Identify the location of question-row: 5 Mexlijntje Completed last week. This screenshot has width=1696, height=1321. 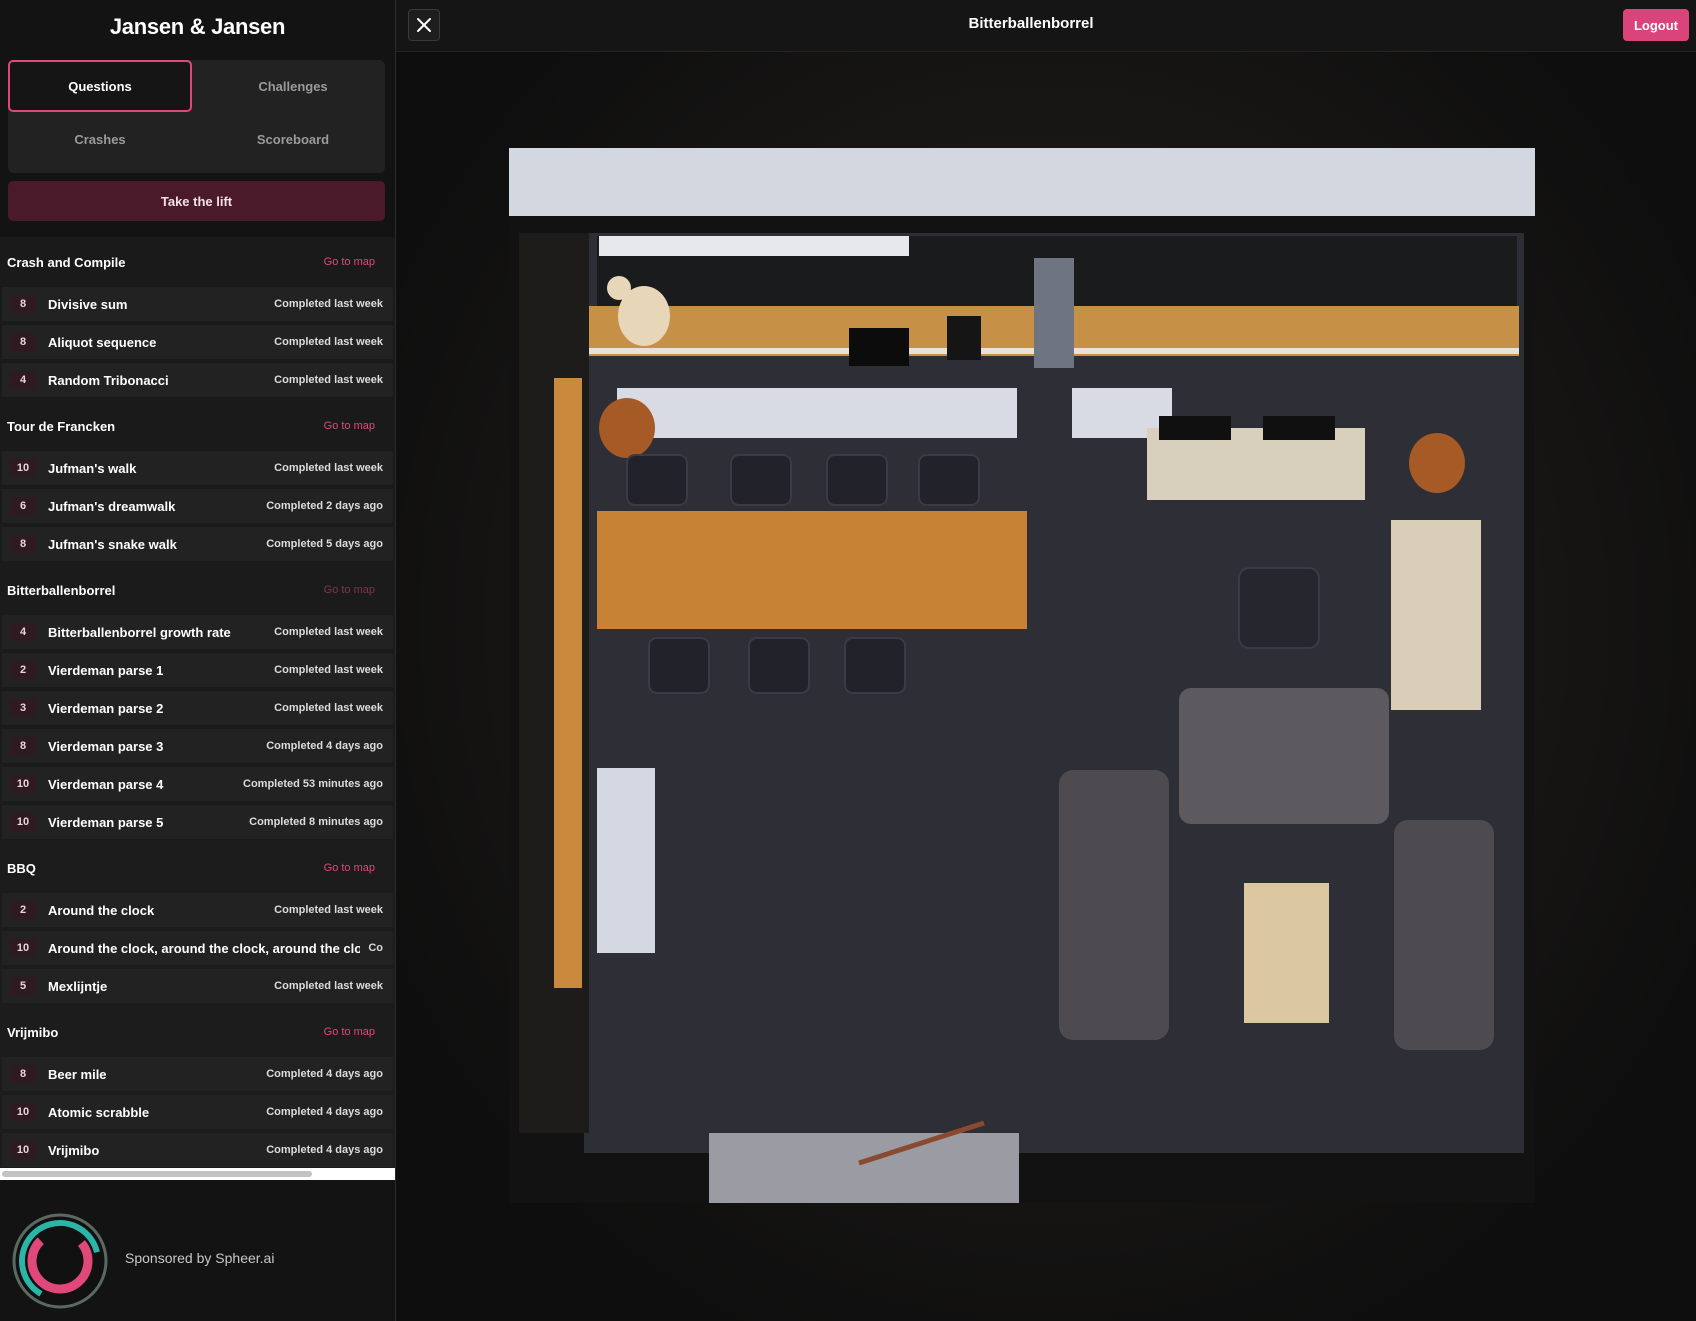
(197, 986).